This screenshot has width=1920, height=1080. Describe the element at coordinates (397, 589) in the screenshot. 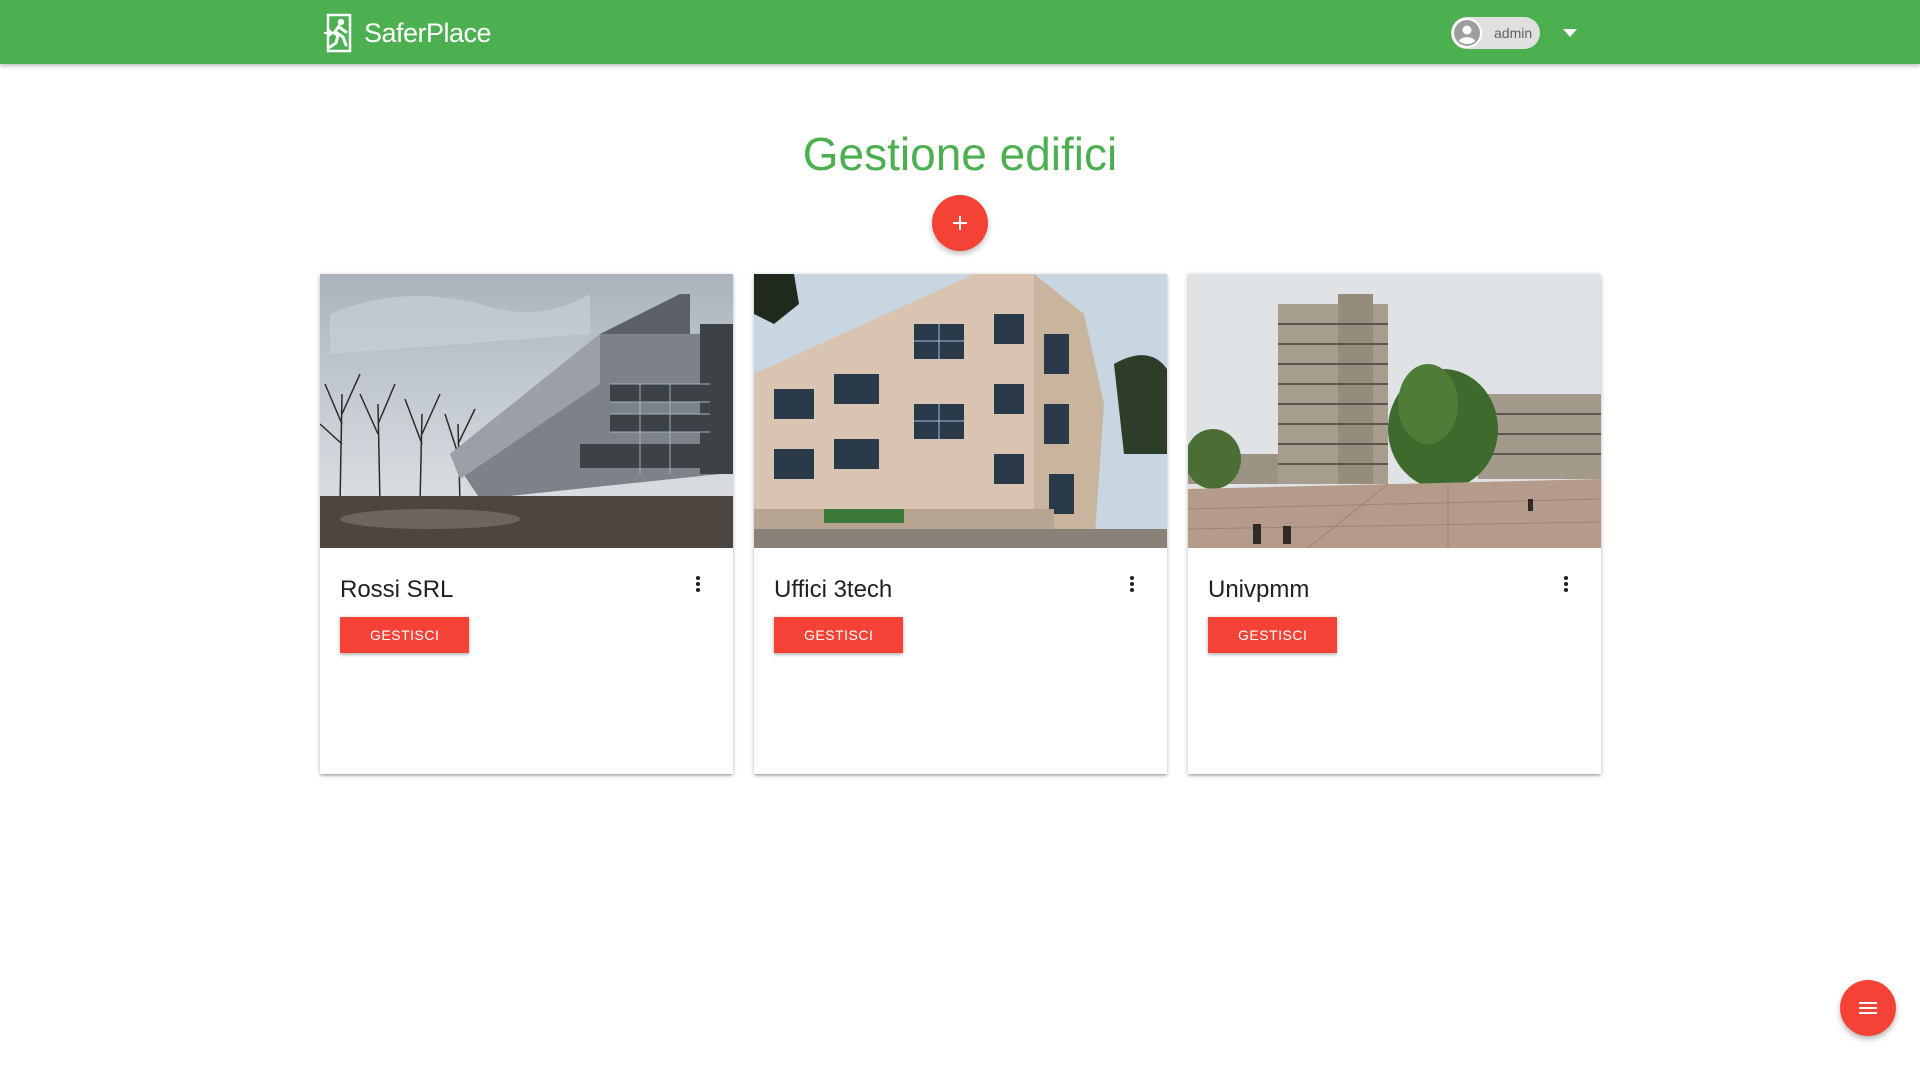

I see `building-name: Rossi SRL` at that location.